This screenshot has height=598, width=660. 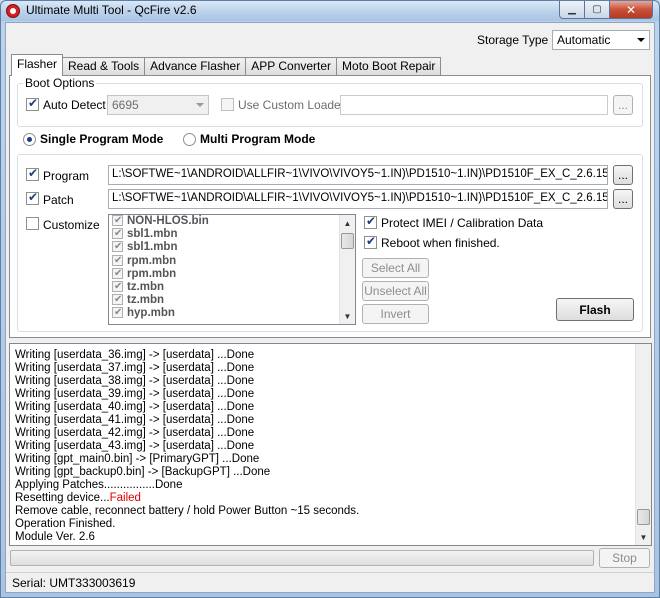 What do you see at coordinates (624, 558) in the screenshot?
I see `stop-button: Stop` at bounding box center [624, 558].